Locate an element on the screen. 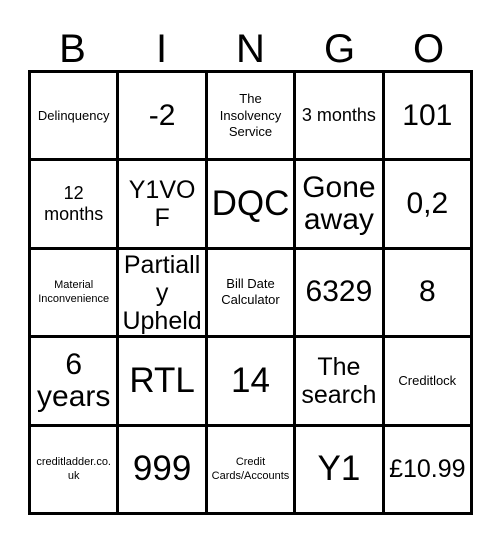  bingo-cell-r3c5: 8 is located at coordinates (428, 294).